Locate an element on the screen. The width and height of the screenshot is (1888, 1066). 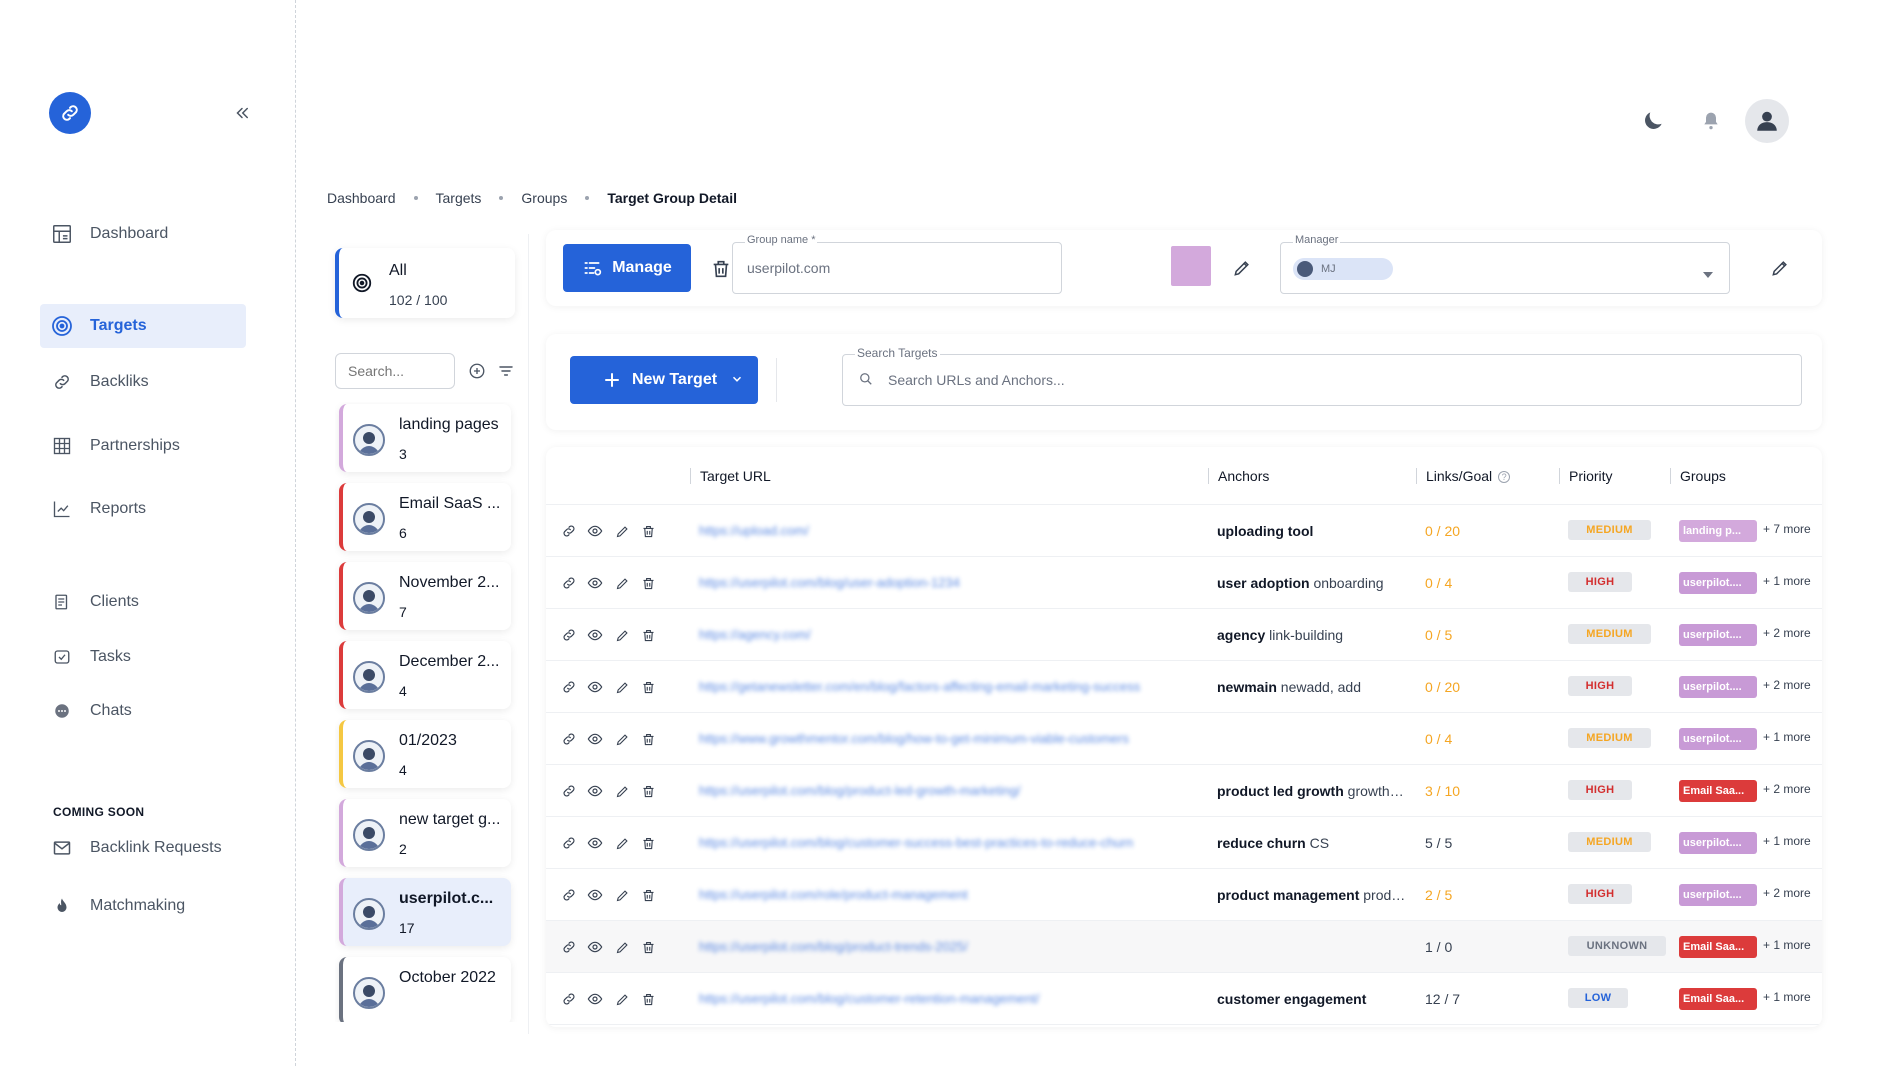
group-card: landing pages 3 is located at coordinates (425, 438).